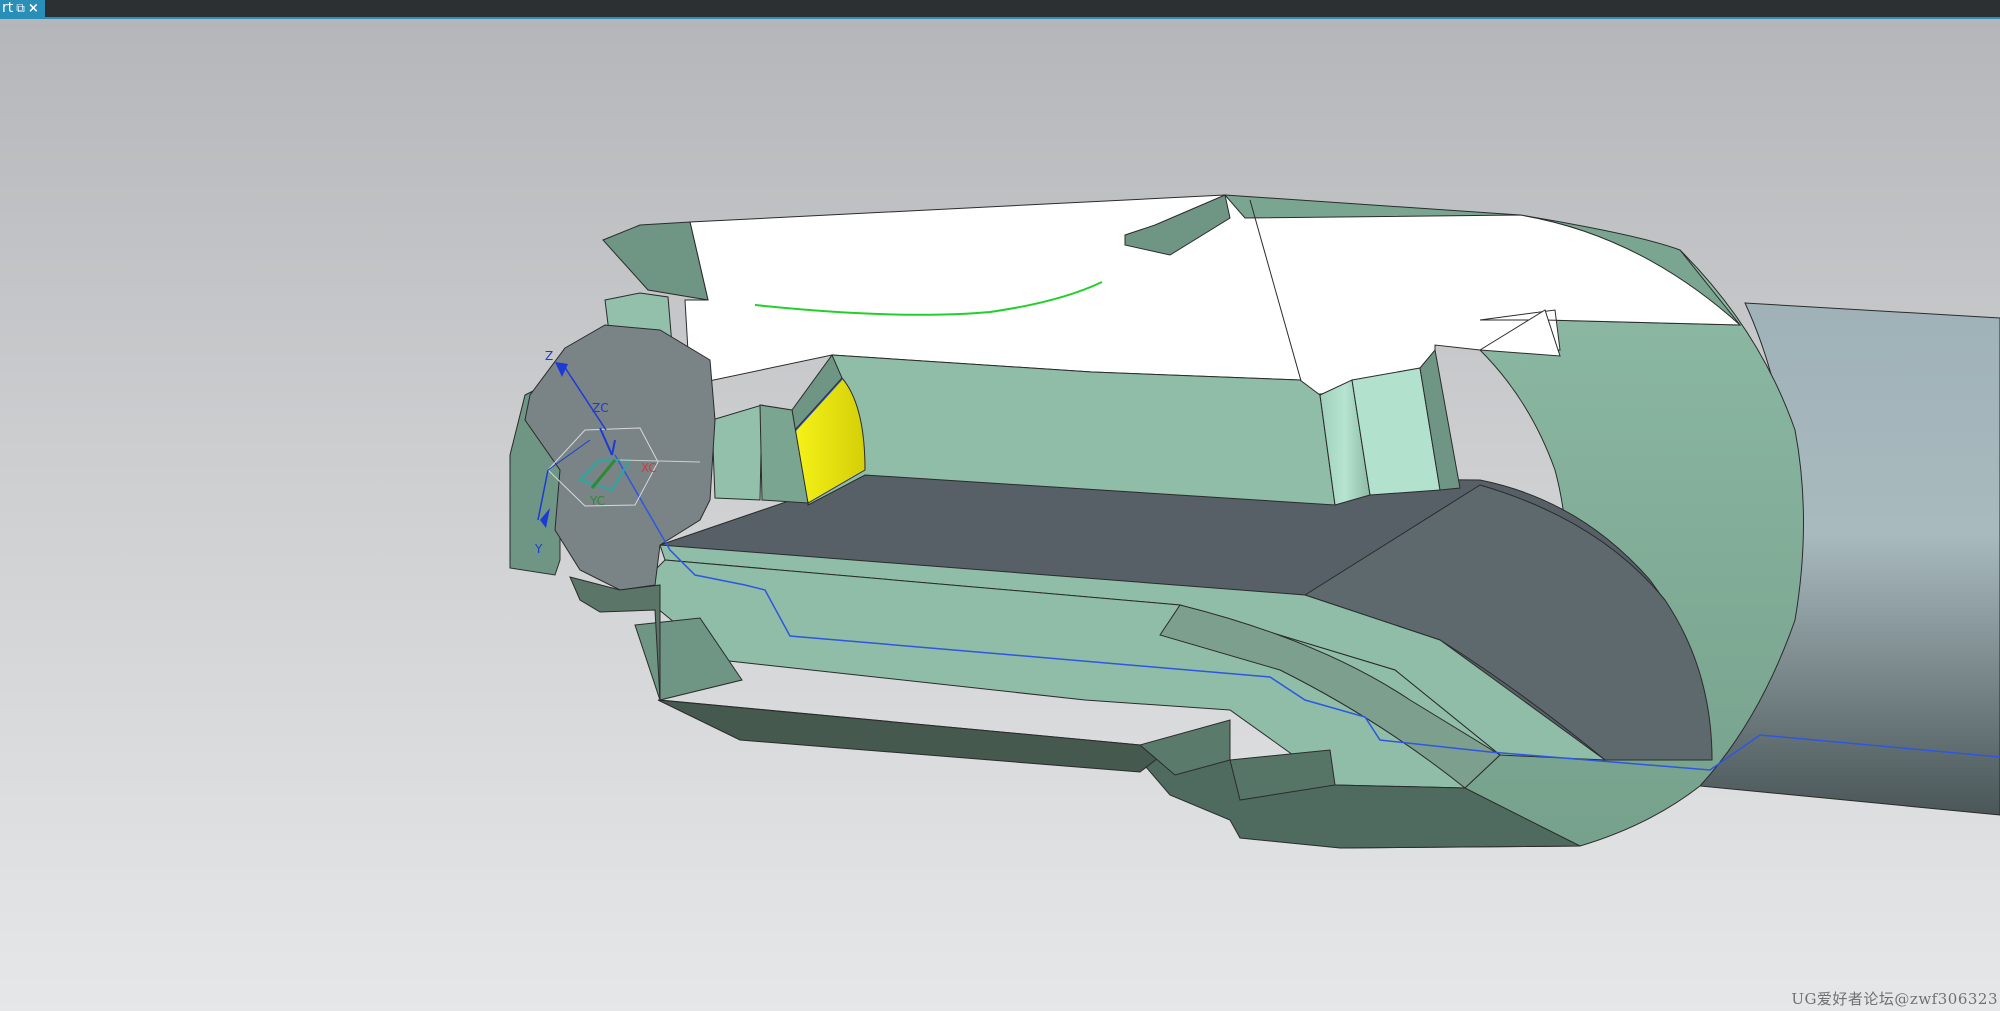 This screenshot has height=1011, width=2000. I want to click on axis-xc-label: XC, so click(649, 468).